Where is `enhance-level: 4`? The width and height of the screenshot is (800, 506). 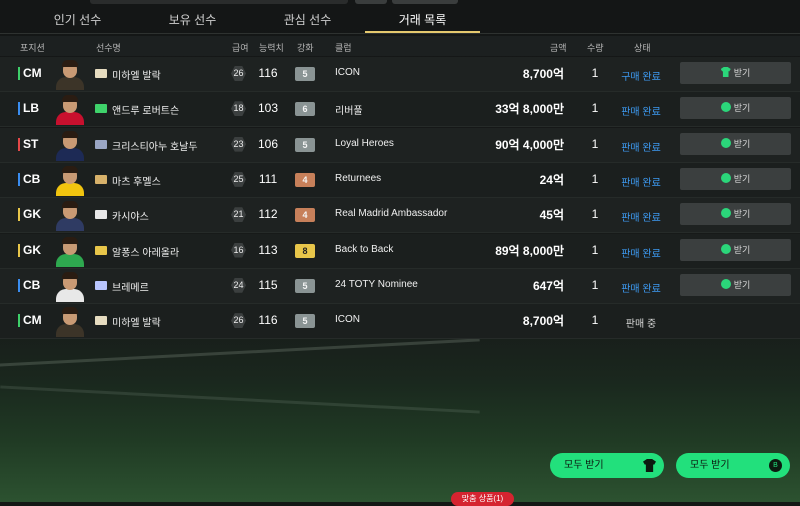
enhance-level: 4 is located at coordinates (305, 215).